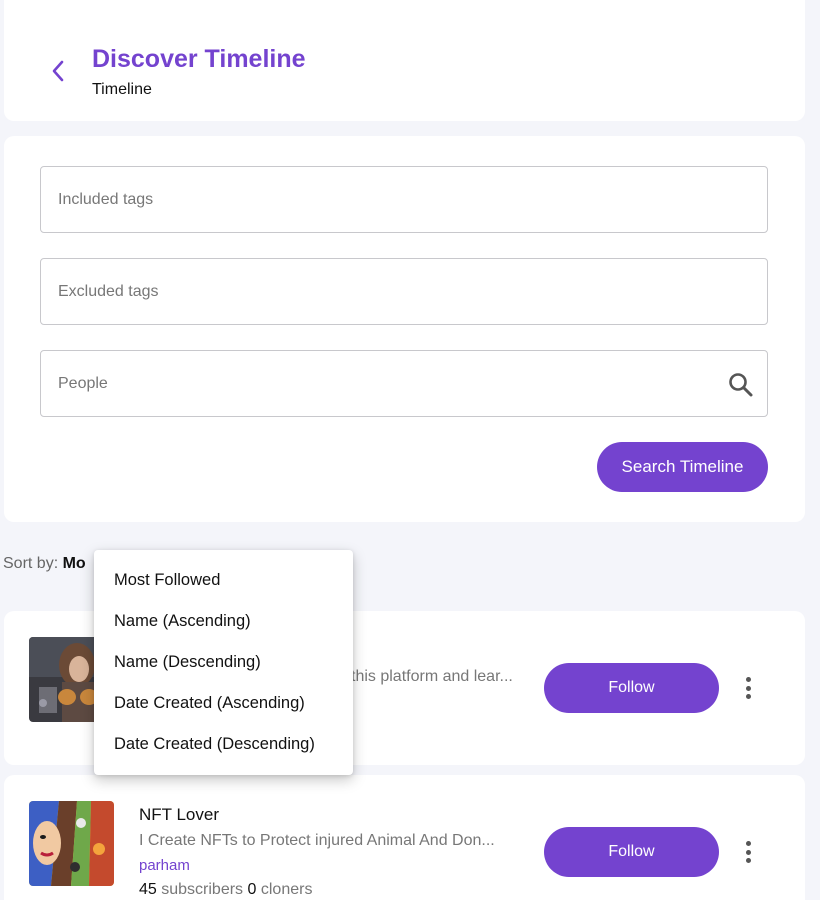 Image resolution: width=820 pixels, height=900 pixels. What do you see at coordinates (223, 580) in the screenshot?
I see `sort-option-most-followed: Most Followed` at bounding box center [223, 580].